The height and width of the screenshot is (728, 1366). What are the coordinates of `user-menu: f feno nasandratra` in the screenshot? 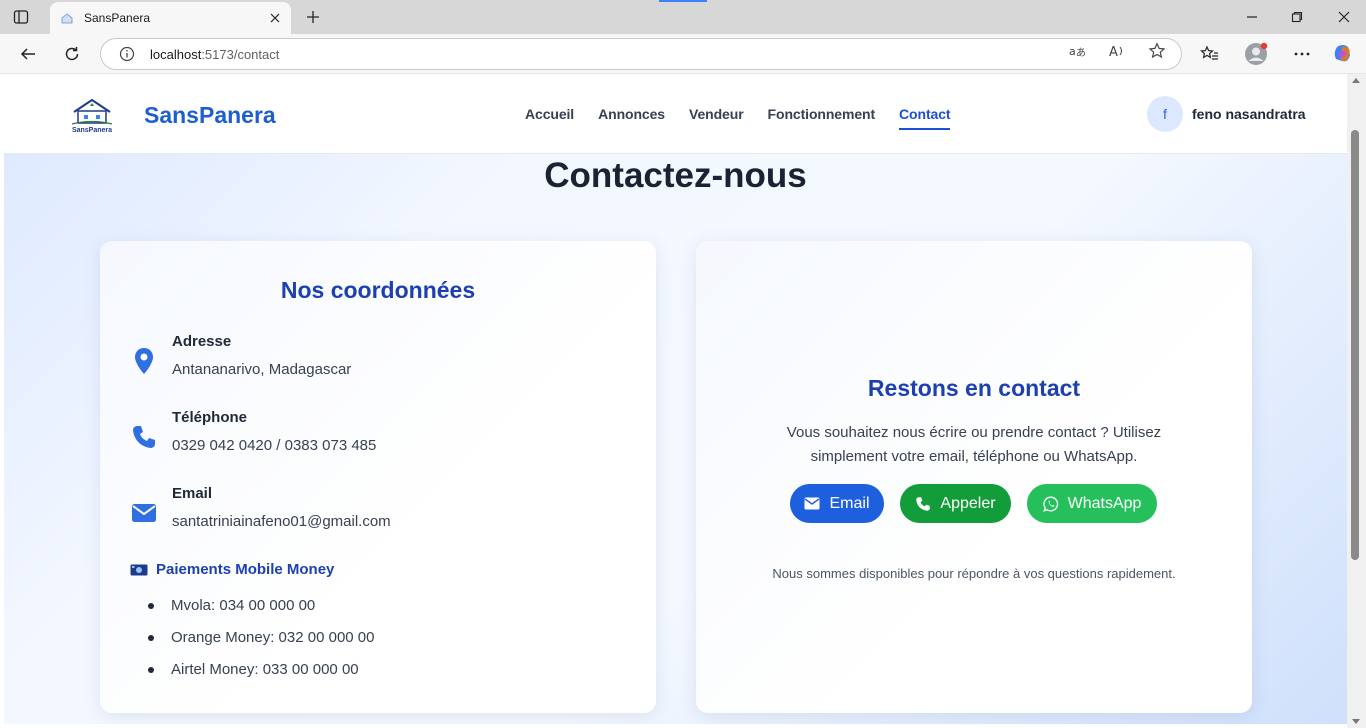 It's located at (1226, 114).